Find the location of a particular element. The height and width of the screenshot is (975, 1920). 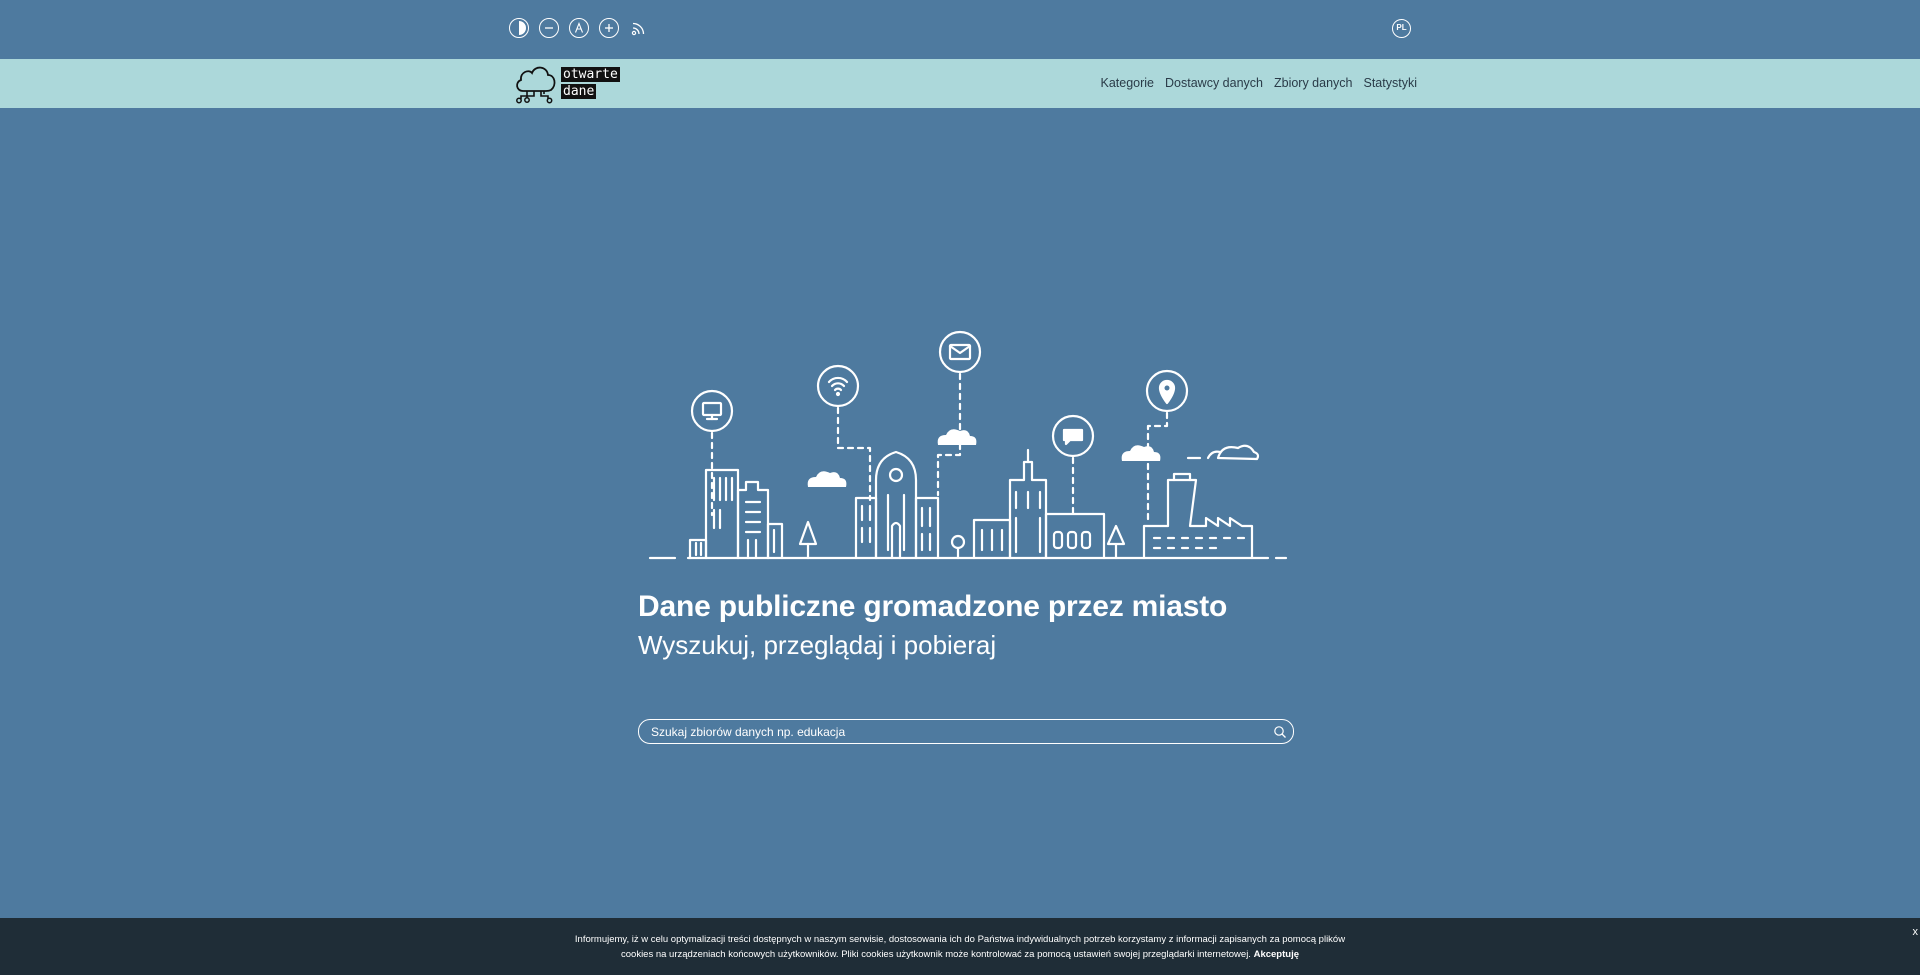

hero-title: Dane publiczne gromadzone przez miasto is located at coordinates (933, 606).